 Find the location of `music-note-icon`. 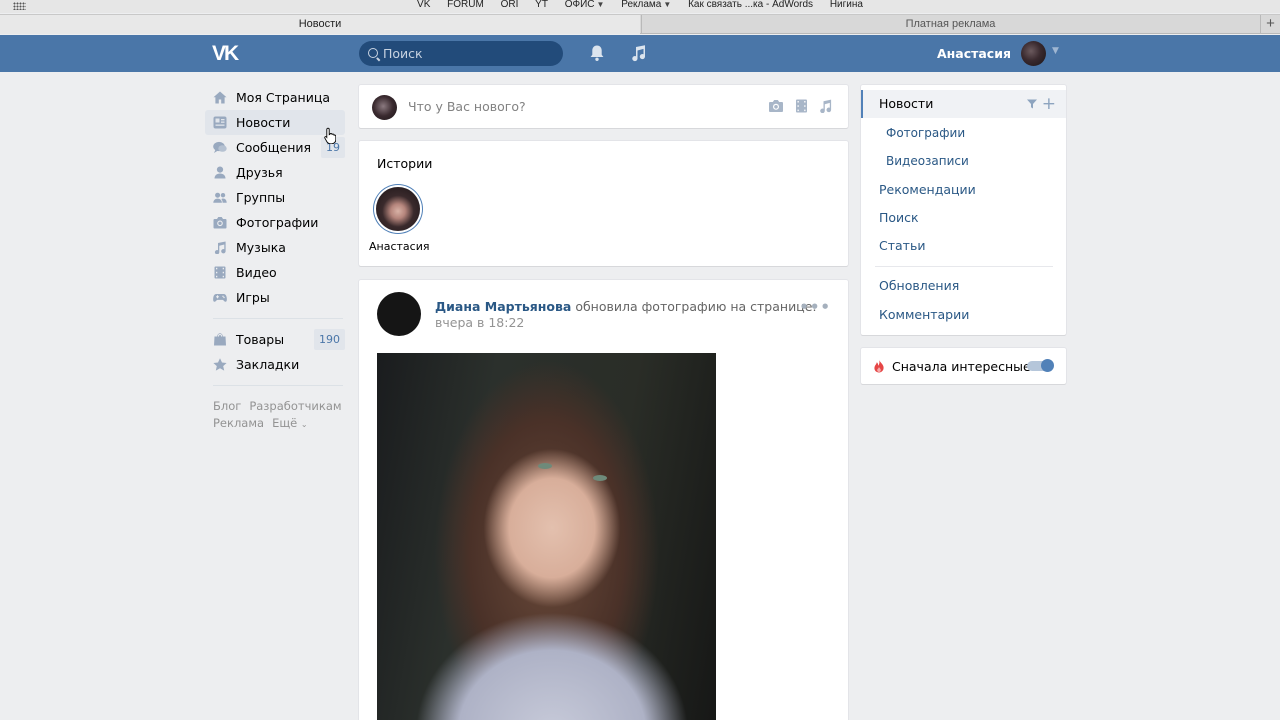

music-note-icon is located at coordinates (638, 53).